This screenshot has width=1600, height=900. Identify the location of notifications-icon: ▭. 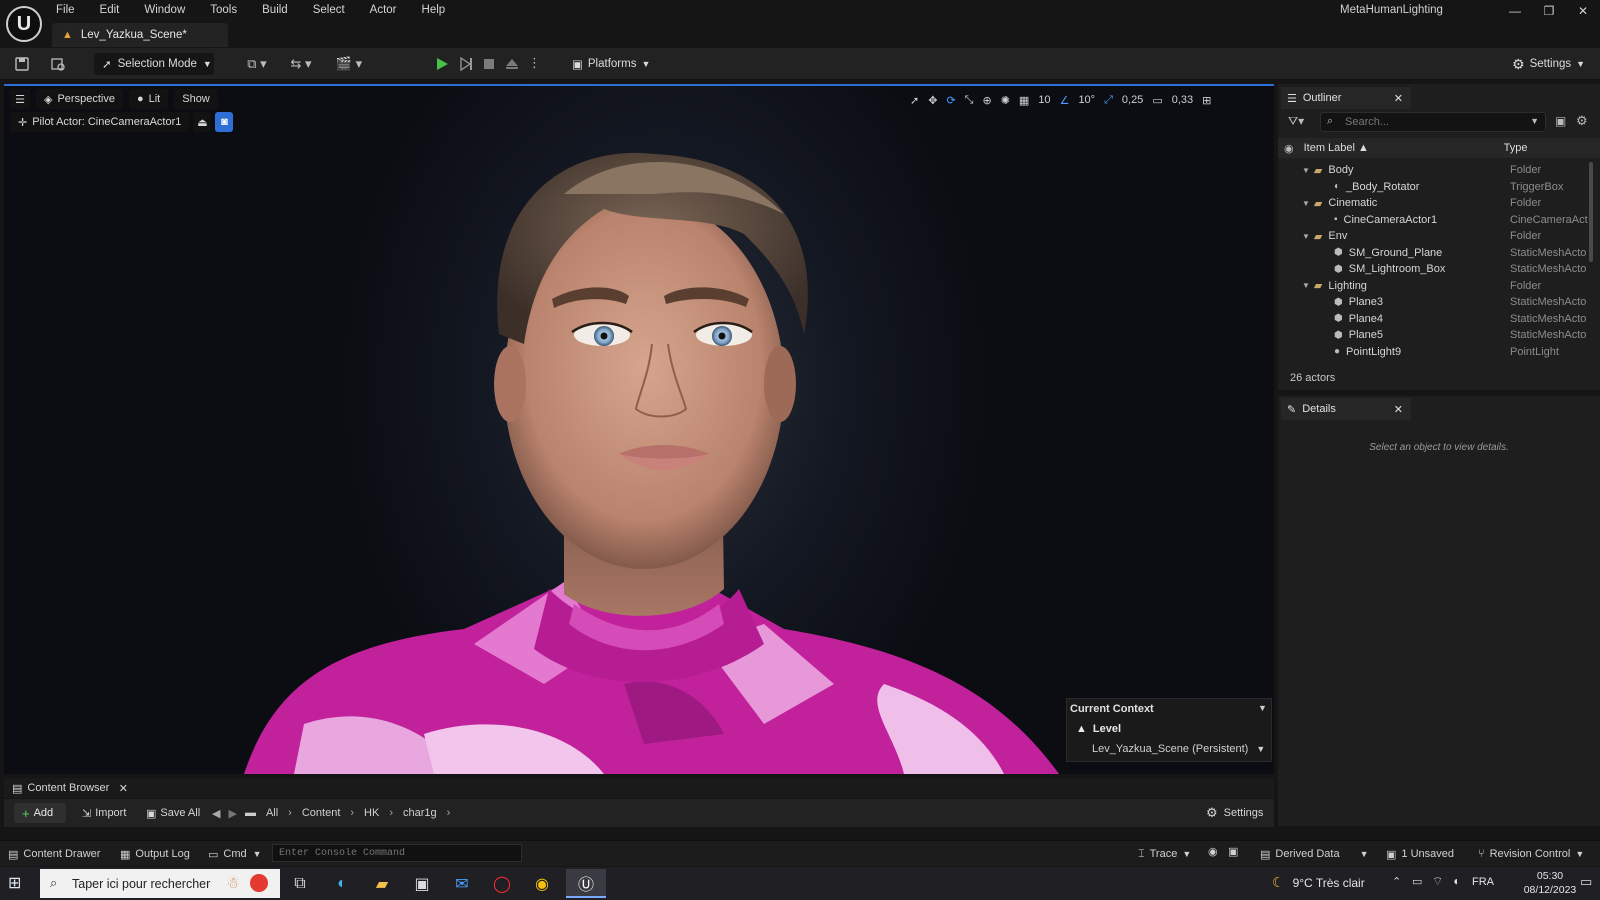
(1586, 882).